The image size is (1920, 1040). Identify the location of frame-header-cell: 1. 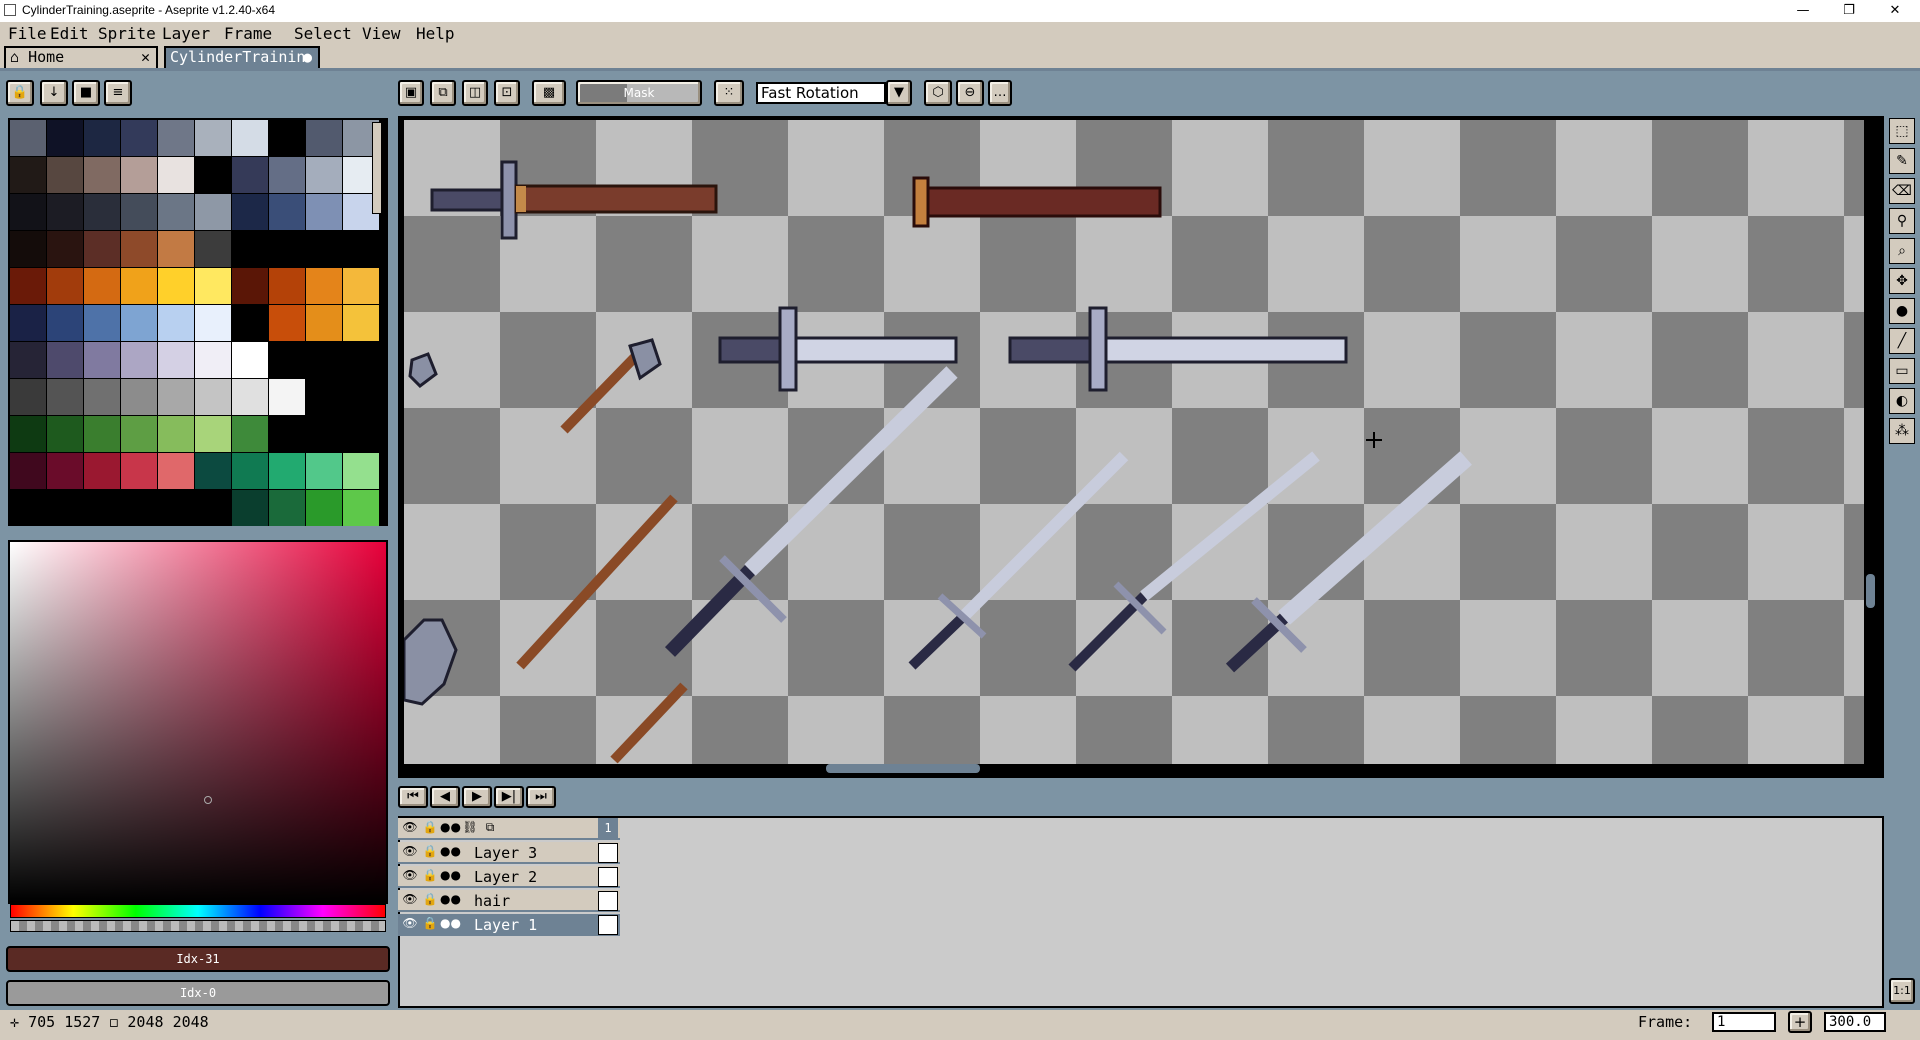
(608, 828).